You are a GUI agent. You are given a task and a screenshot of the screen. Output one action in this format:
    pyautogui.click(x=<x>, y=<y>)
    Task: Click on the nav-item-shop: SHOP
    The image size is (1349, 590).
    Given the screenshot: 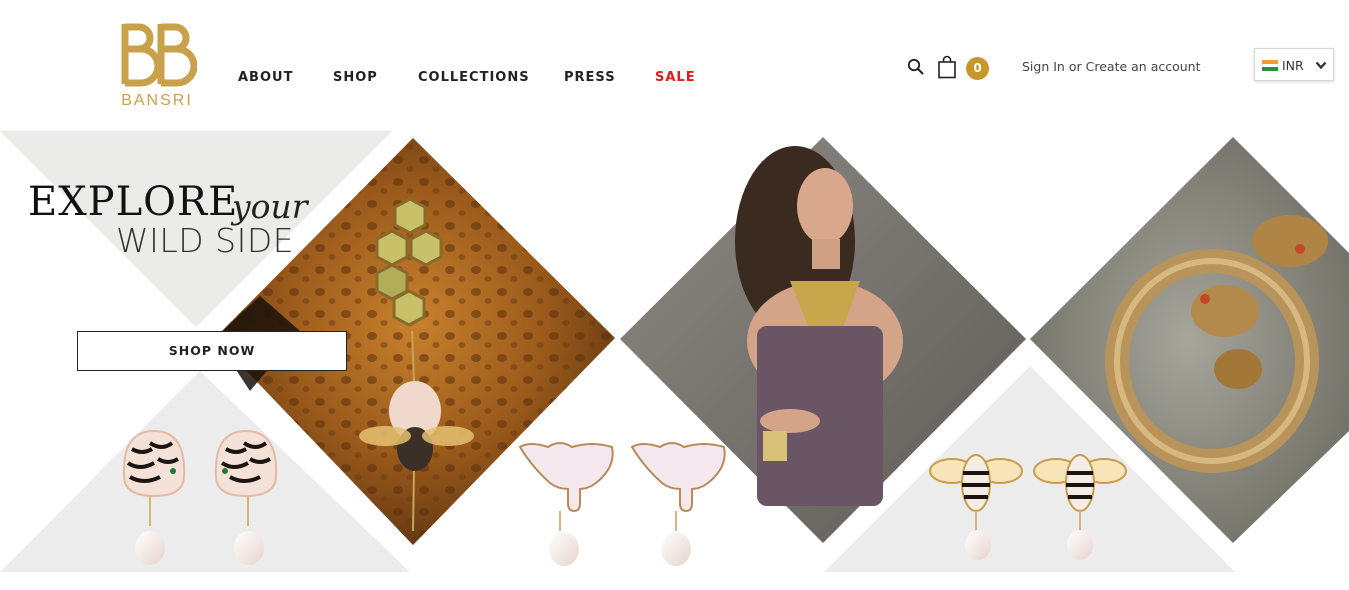 What is the action you would take?
    pyautogui.click(x=355, y=77)
    